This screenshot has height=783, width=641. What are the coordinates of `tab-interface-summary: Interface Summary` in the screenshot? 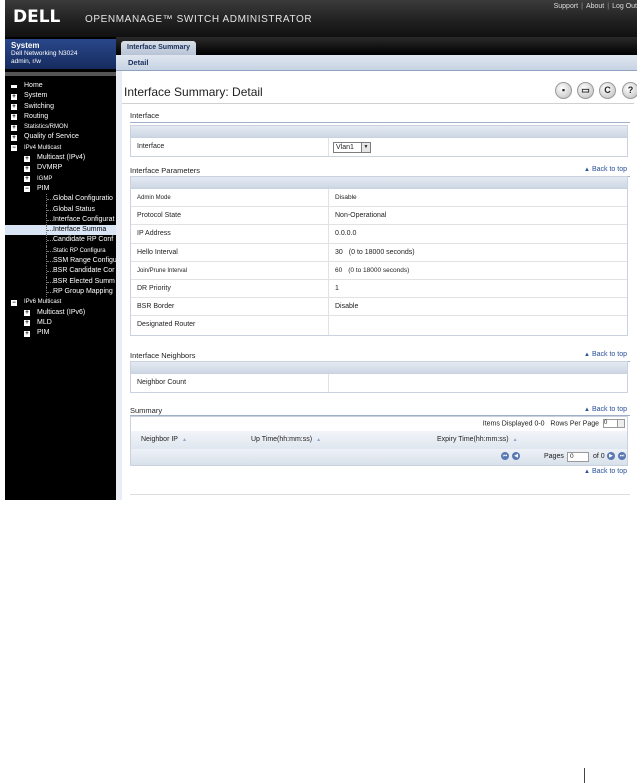 It's located at (159, 48).